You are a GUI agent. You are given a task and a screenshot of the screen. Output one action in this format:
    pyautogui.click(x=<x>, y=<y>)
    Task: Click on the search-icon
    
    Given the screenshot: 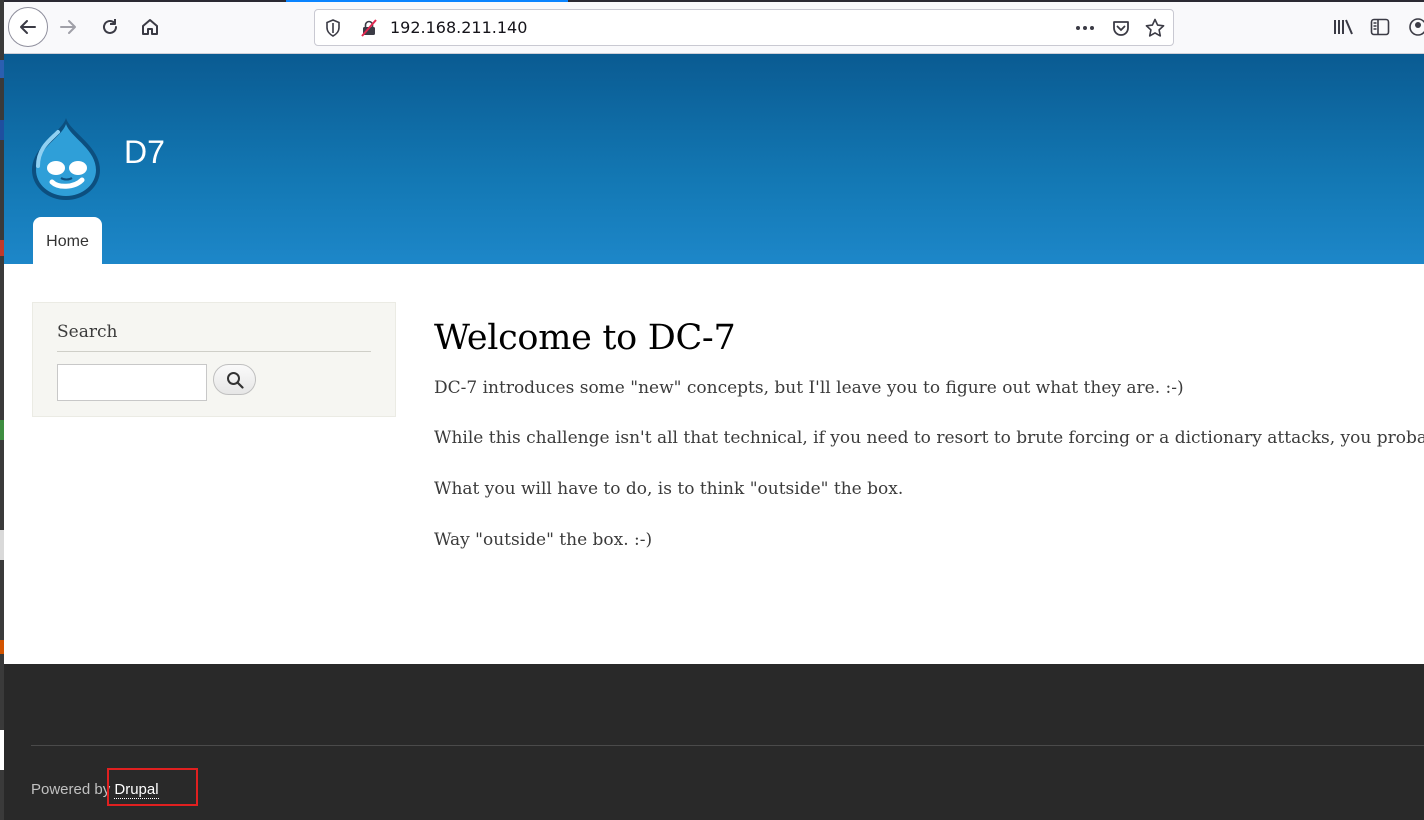 What is the action you would take?
    pyautogui.click(x=235, y=380)
    